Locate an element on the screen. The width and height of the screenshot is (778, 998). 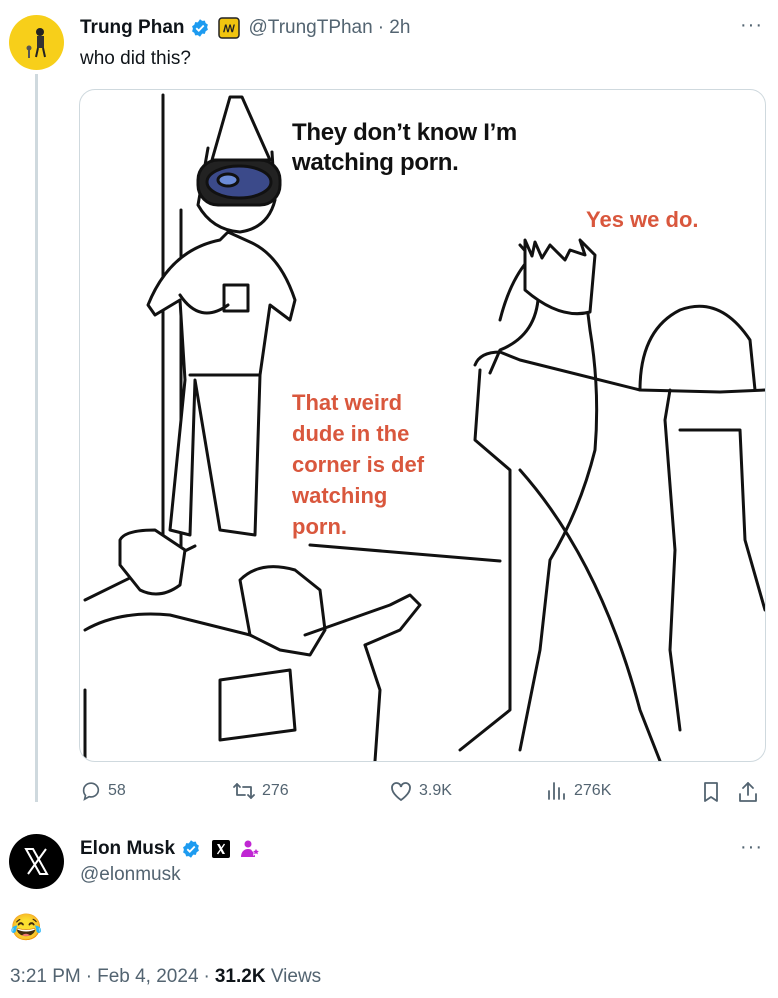
affiliate-badge-icon: ꟿ is located at coordinates (228, 28).